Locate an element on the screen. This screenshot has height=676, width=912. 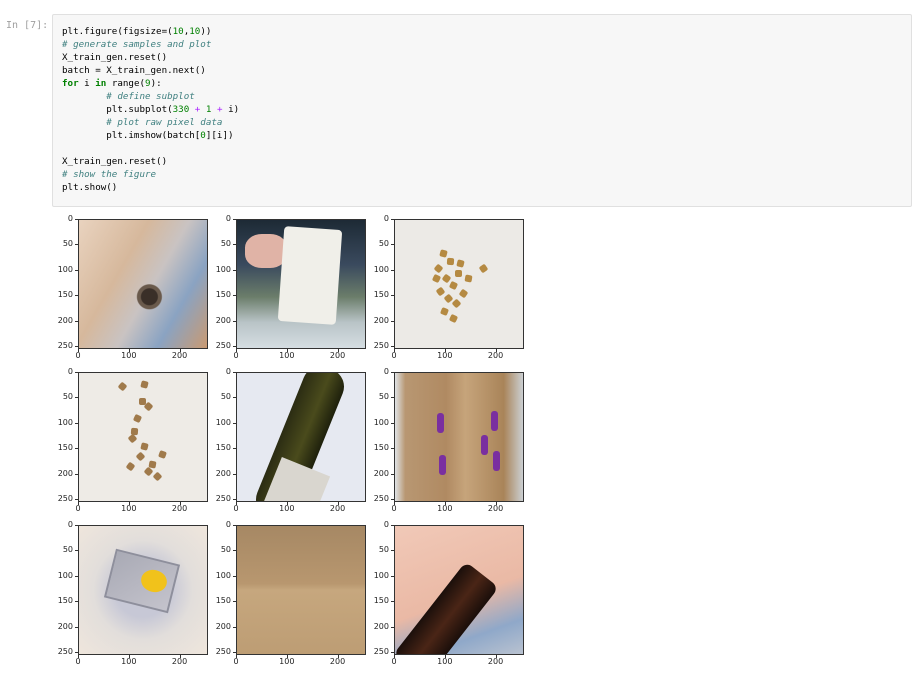
code-line-6: # define subplot is located at coordinates (128, 96).